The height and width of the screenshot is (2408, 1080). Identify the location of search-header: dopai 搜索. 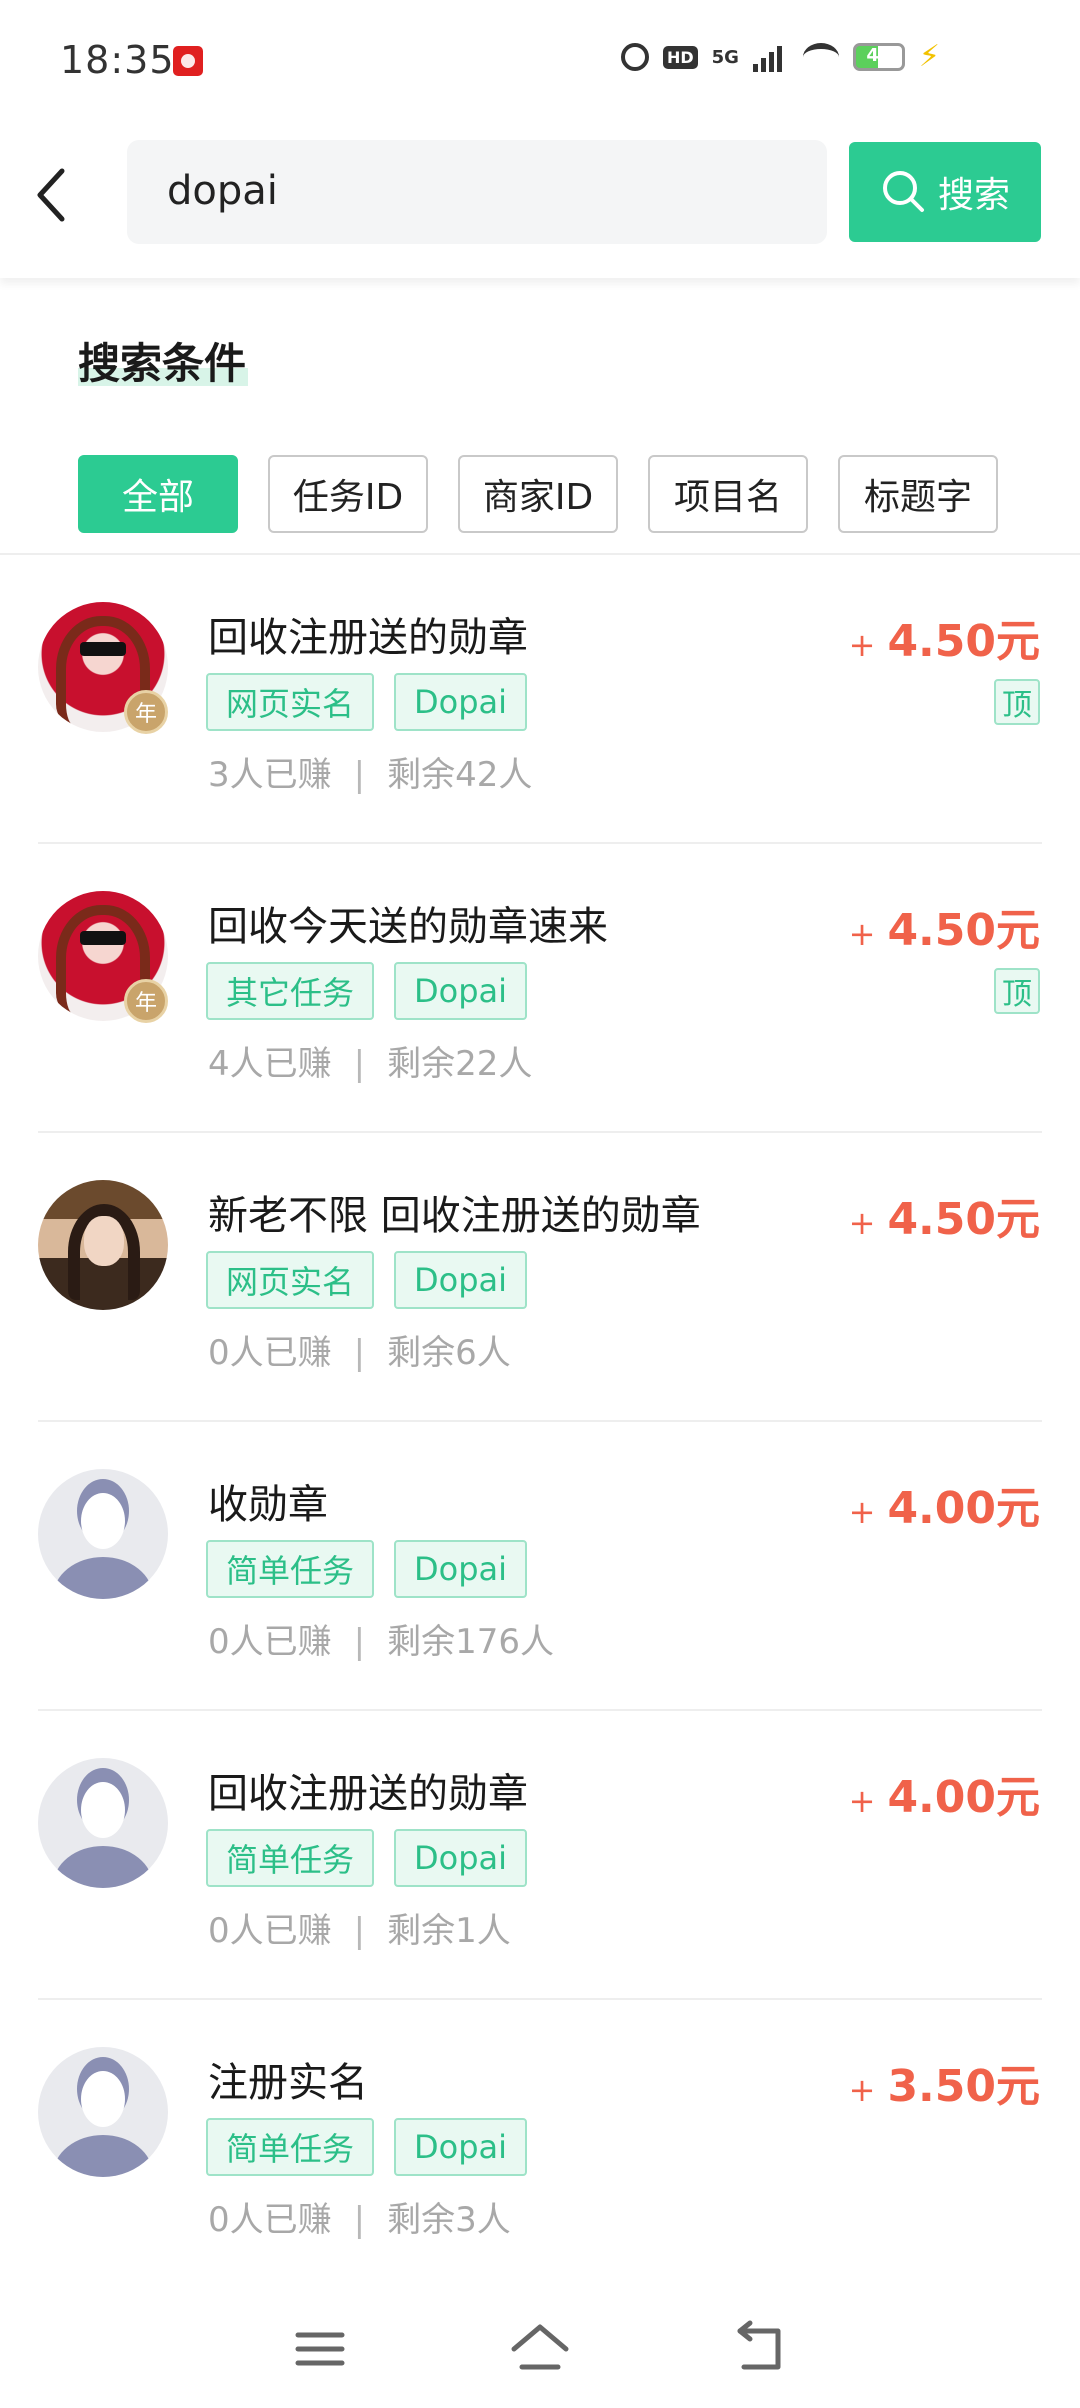
(540, 201).